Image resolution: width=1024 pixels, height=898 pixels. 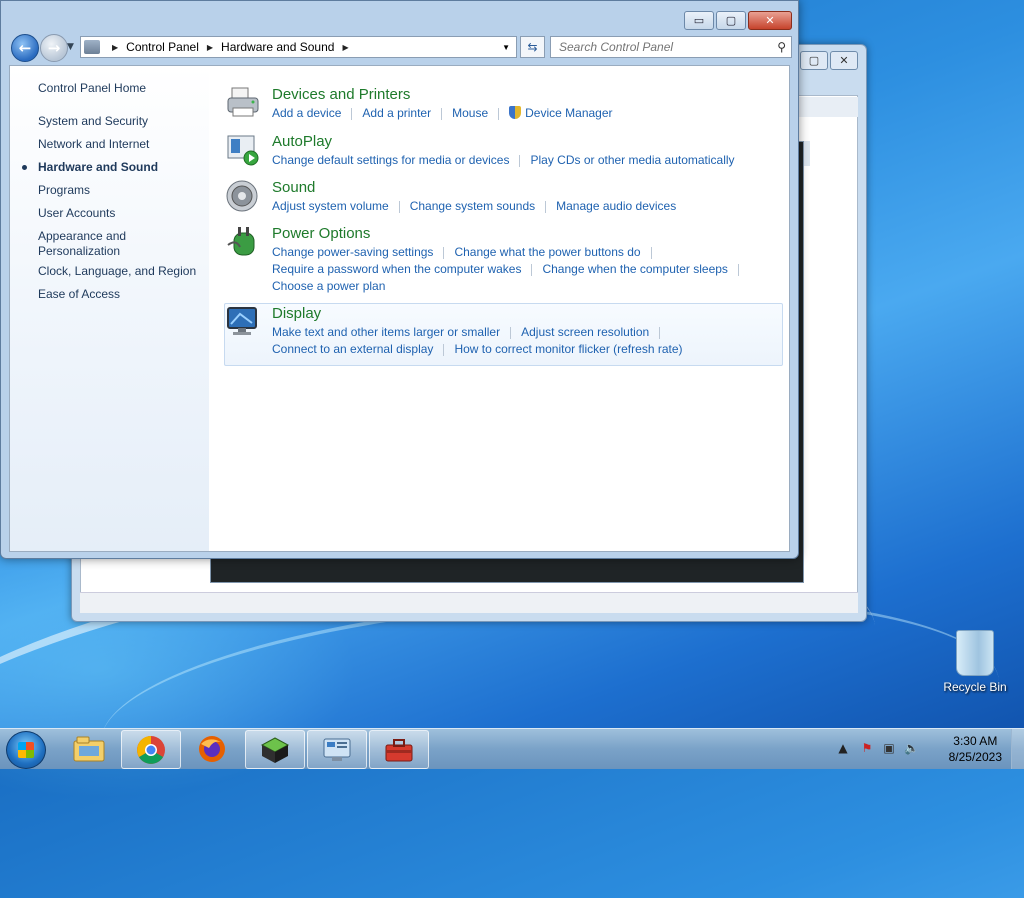 I want to click on category-title: Devices and Printers, so click(x=341, y=94).